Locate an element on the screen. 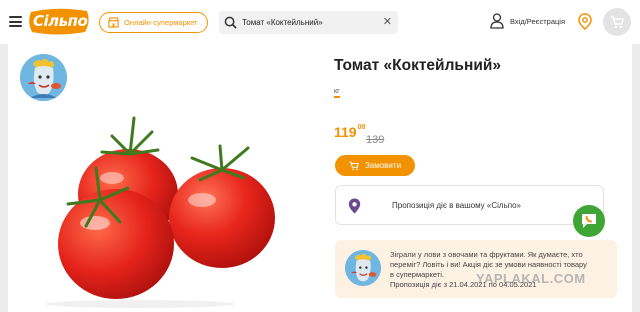 The height and width of the screenshot is (312, 640). price-cents: 00 is located at coordinates (361, 127).